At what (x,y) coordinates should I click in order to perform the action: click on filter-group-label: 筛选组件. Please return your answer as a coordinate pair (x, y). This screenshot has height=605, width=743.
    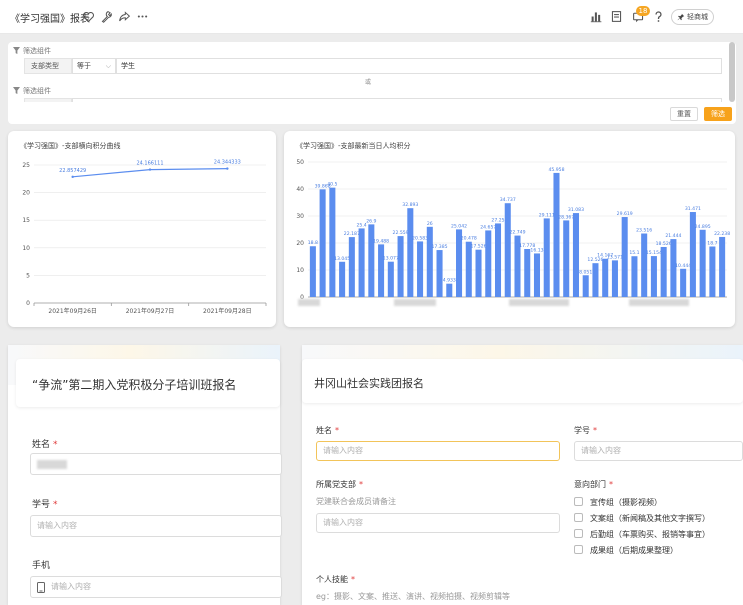
    Looking at the image, I should click on (32, 51).